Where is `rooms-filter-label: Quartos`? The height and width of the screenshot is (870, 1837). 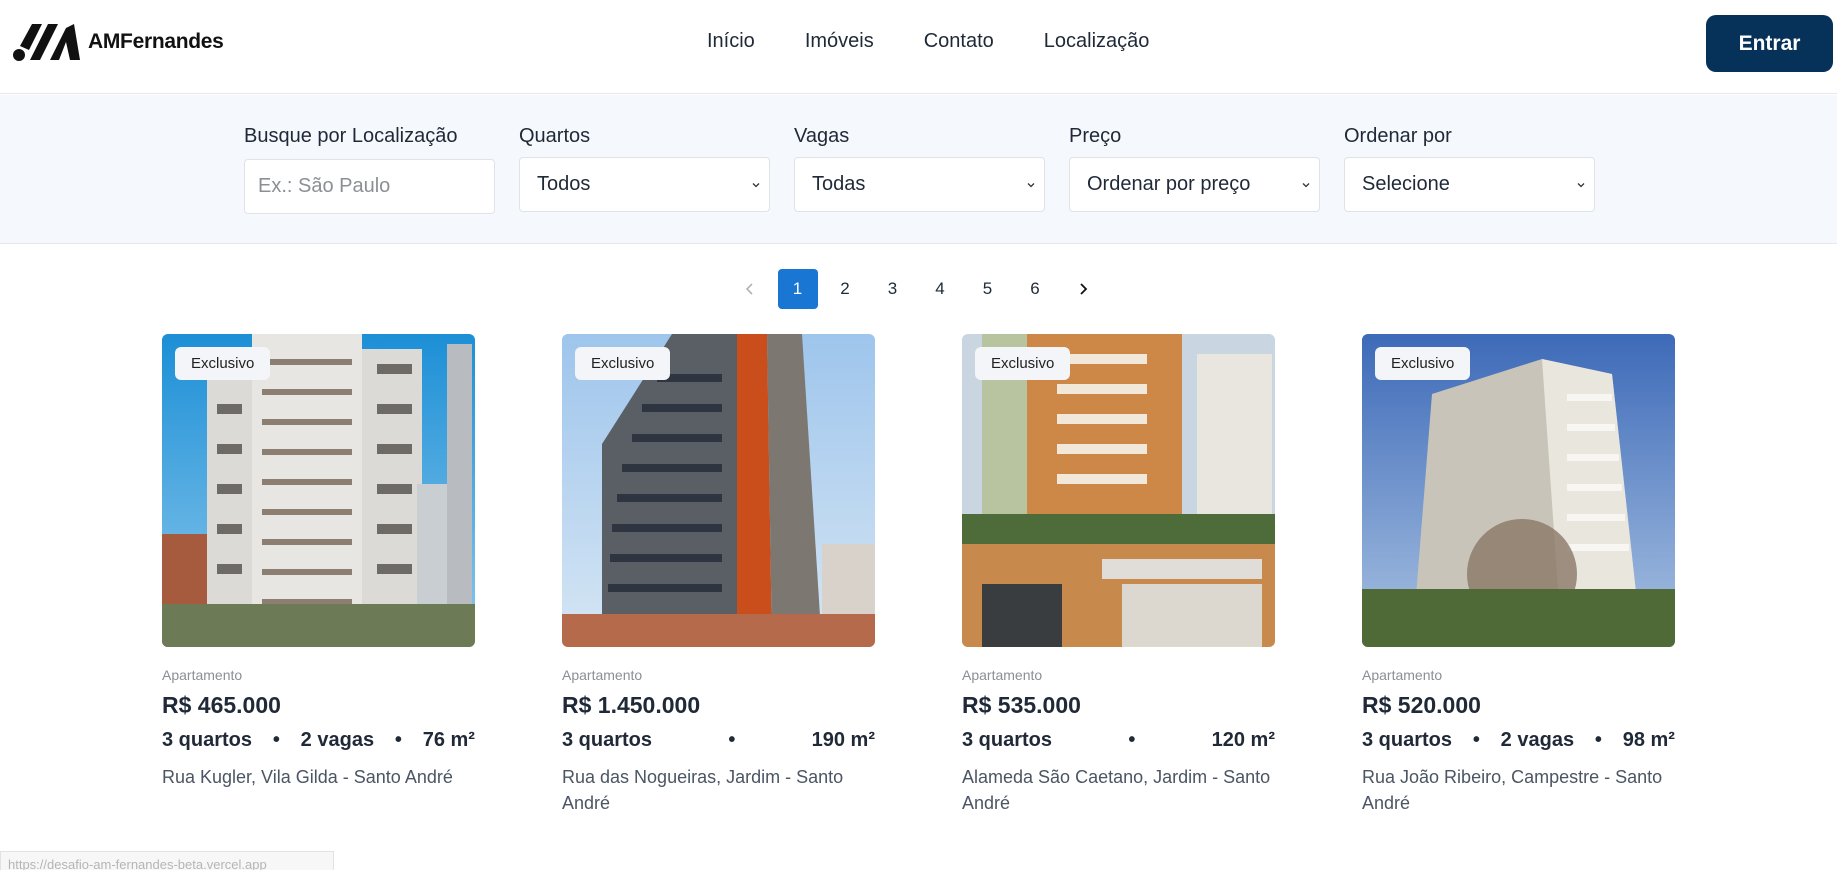
rooms-filter-label: Quartos is located at coordinates (555, 136).